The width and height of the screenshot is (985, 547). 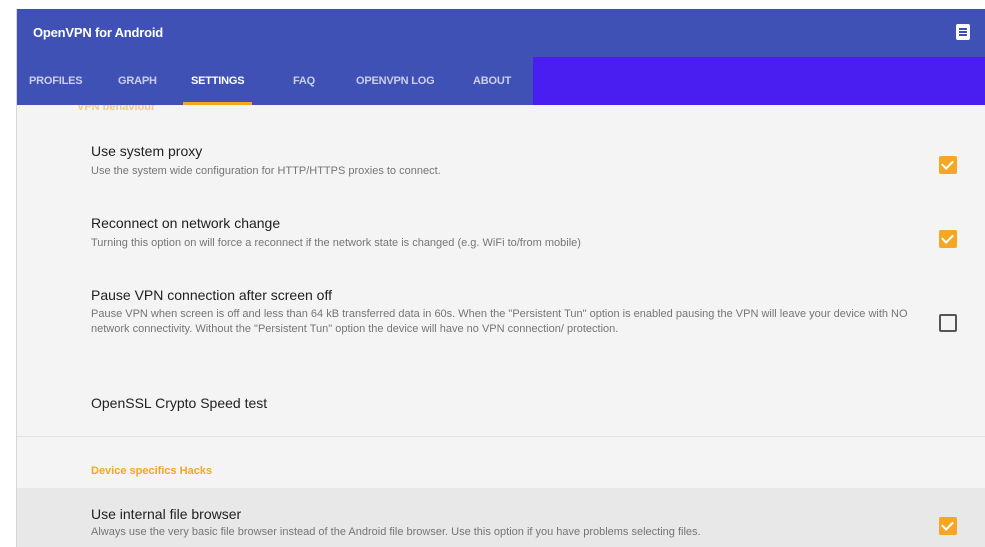 What do you see at coordinates (116, 109) in the screenshot?
I see `section-header-vpn-behaviour: VPN behaviour` at bounding box center [116, 109].